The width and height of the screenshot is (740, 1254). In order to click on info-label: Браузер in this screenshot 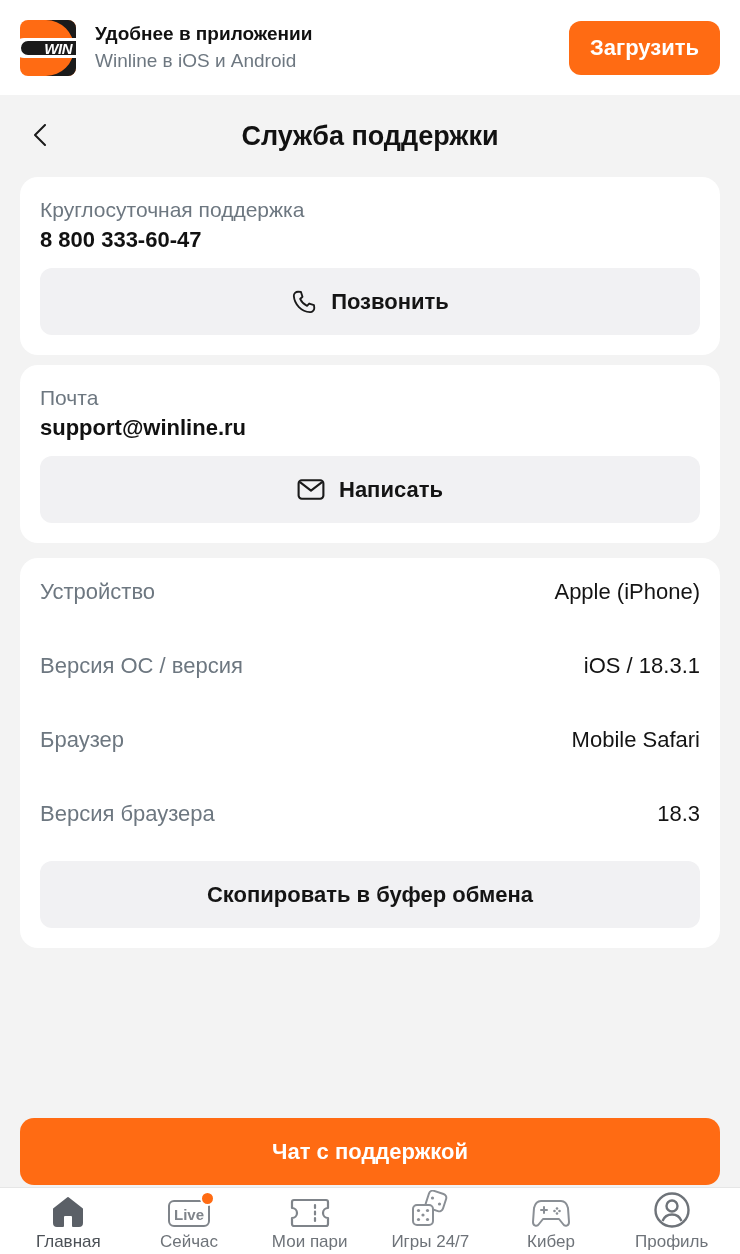, I will do `click(82, 740)`.